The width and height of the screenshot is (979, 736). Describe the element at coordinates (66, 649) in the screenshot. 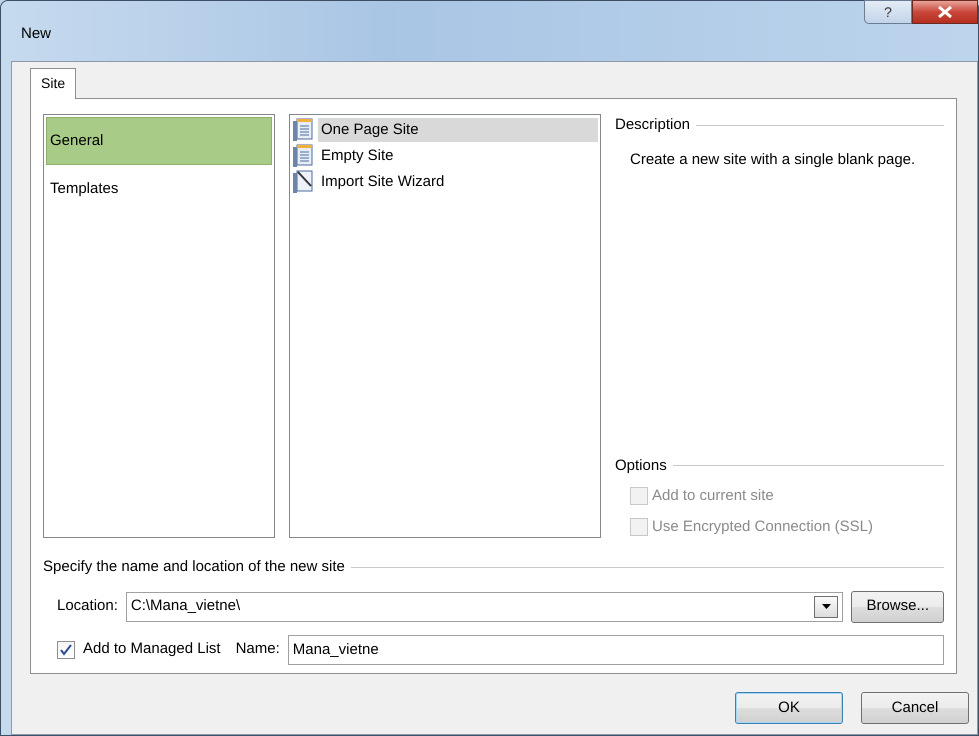

I see `checkbox` at that location.